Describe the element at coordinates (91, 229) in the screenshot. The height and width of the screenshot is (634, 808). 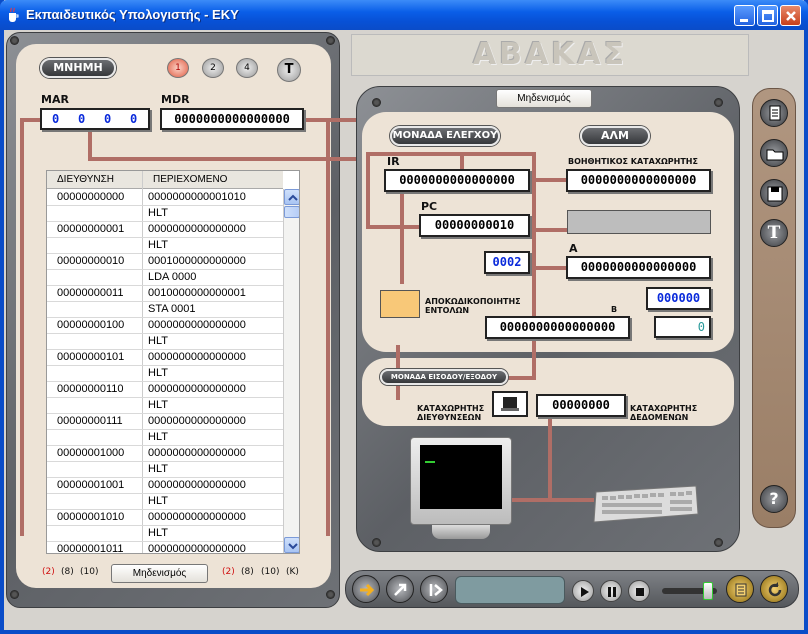
I see `memory-address-cell: 00000000001` at that location.